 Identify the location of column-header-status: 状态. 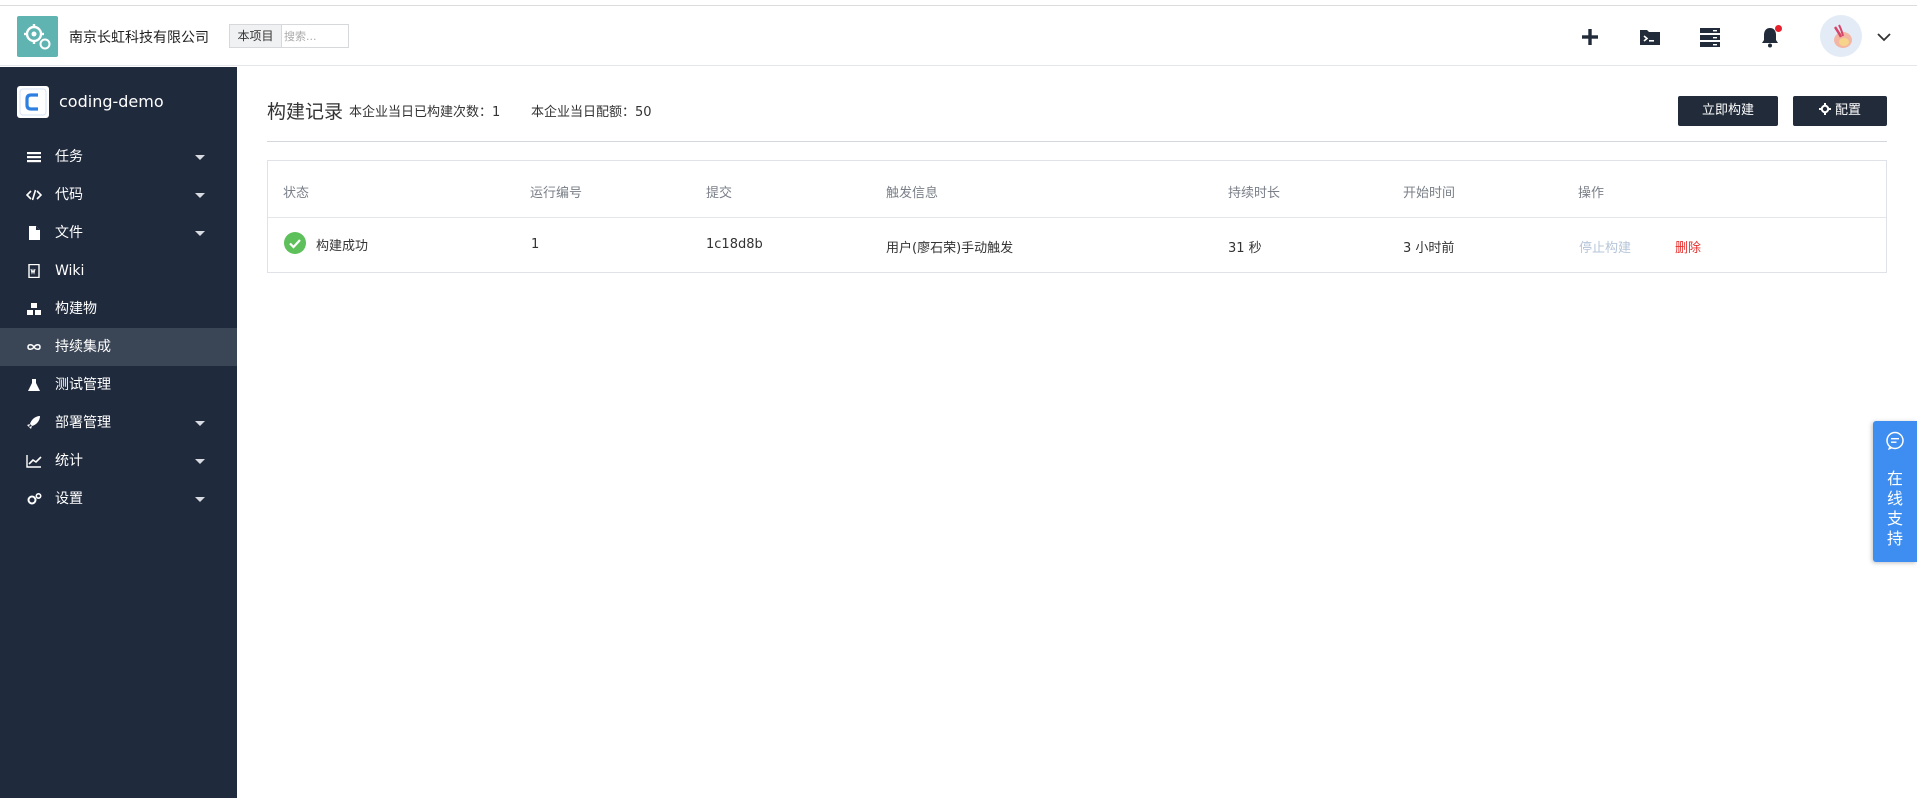
(296, 193).